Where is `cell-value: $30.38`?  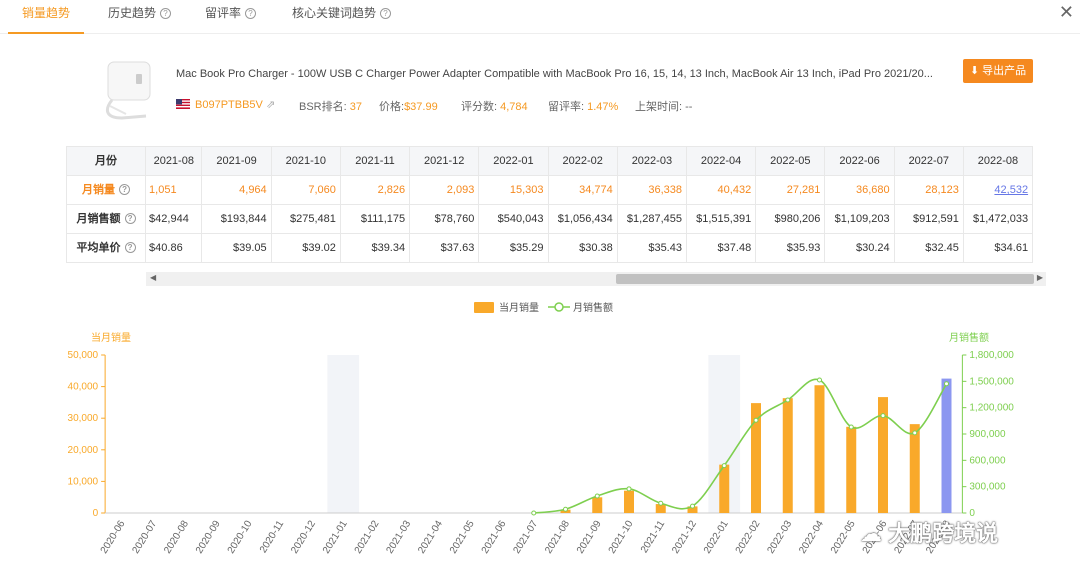
cell-value: $30.38 is located at coordinates (596, 248).